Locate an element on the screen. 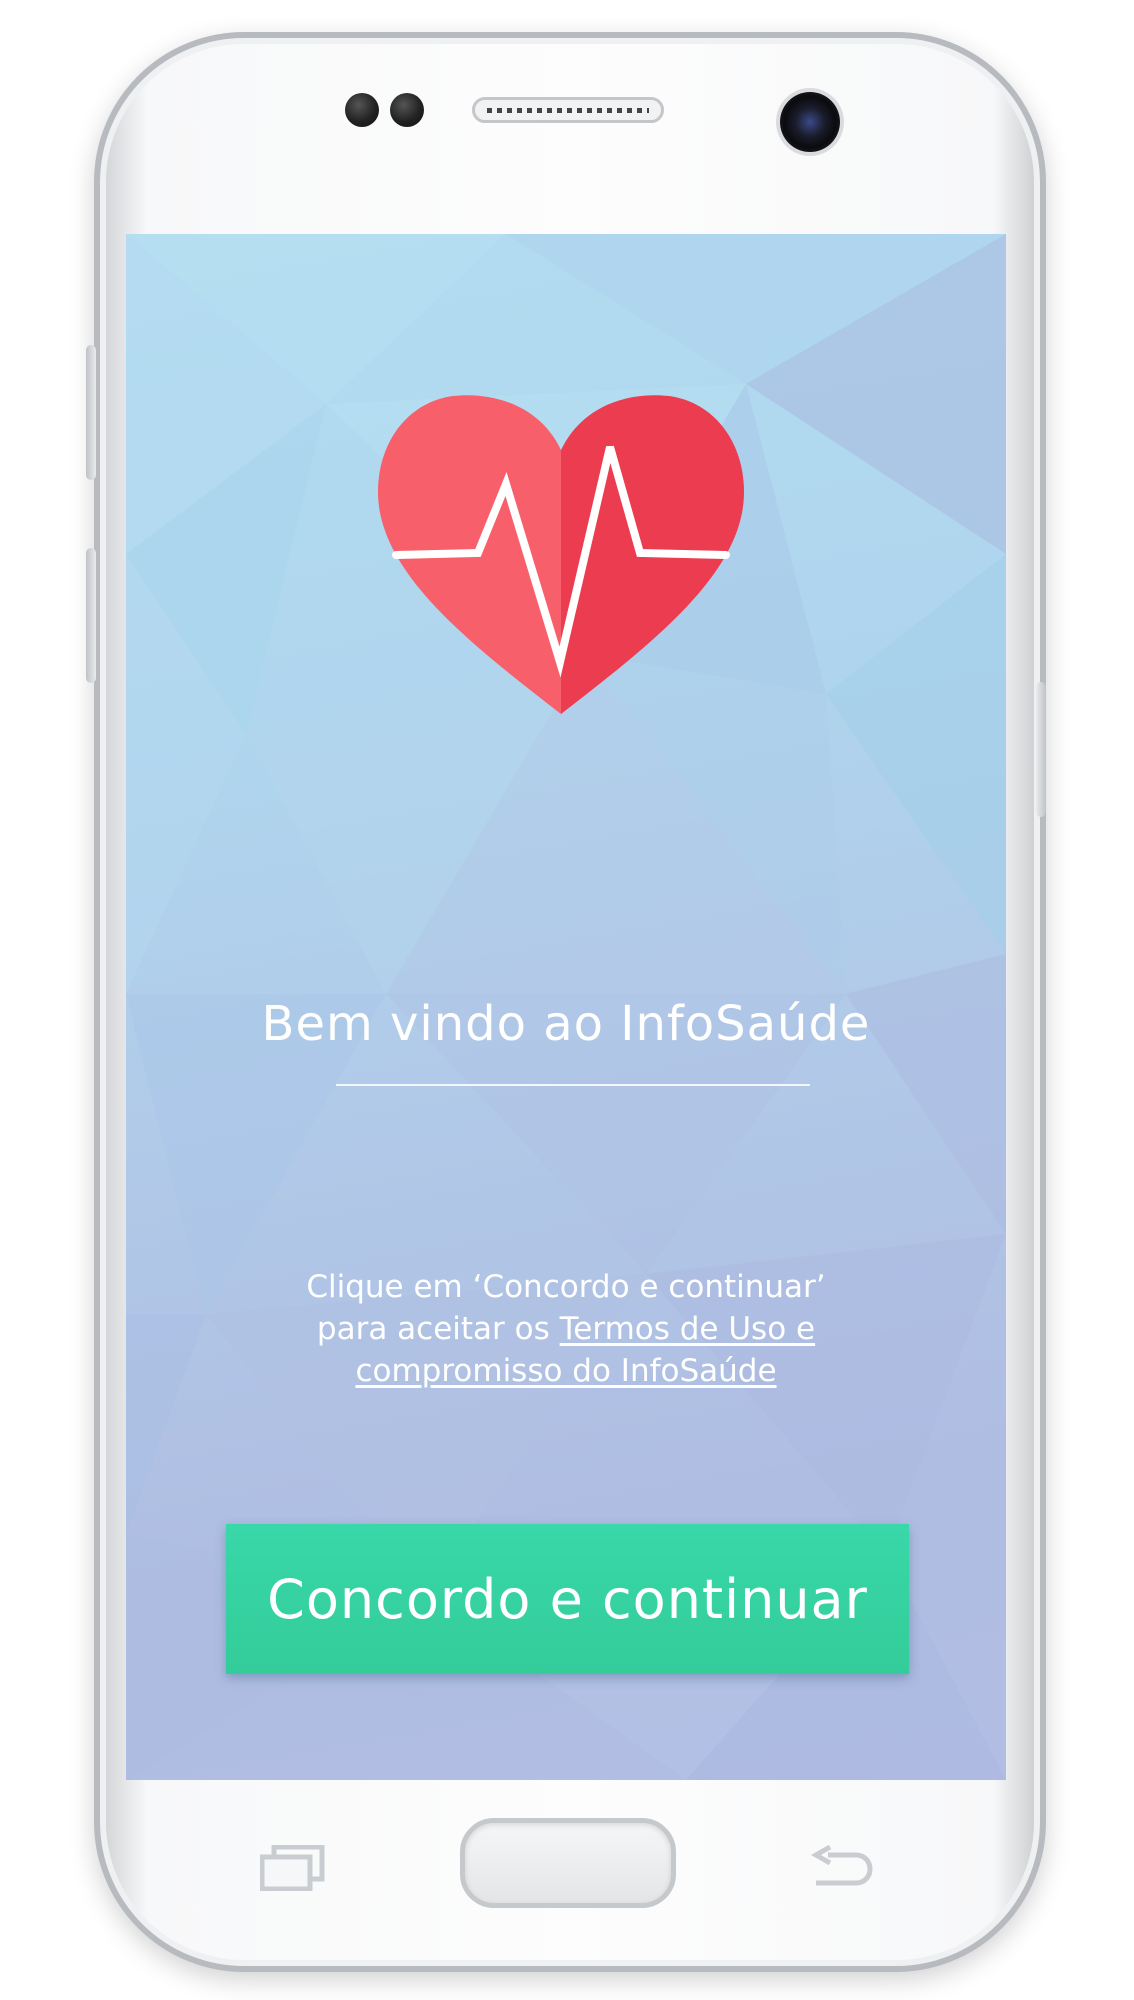 The image size is (1134, 2000). front-camera is located at coordinates (810, 122).